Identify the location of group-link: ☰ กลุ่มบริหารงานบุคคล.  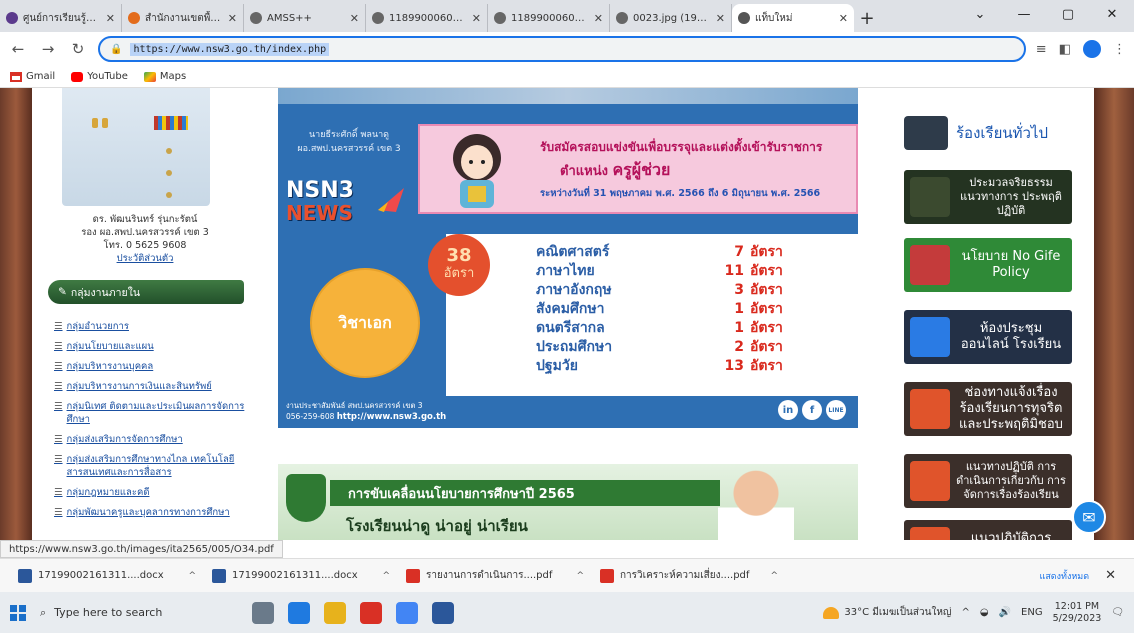
(152, 366).